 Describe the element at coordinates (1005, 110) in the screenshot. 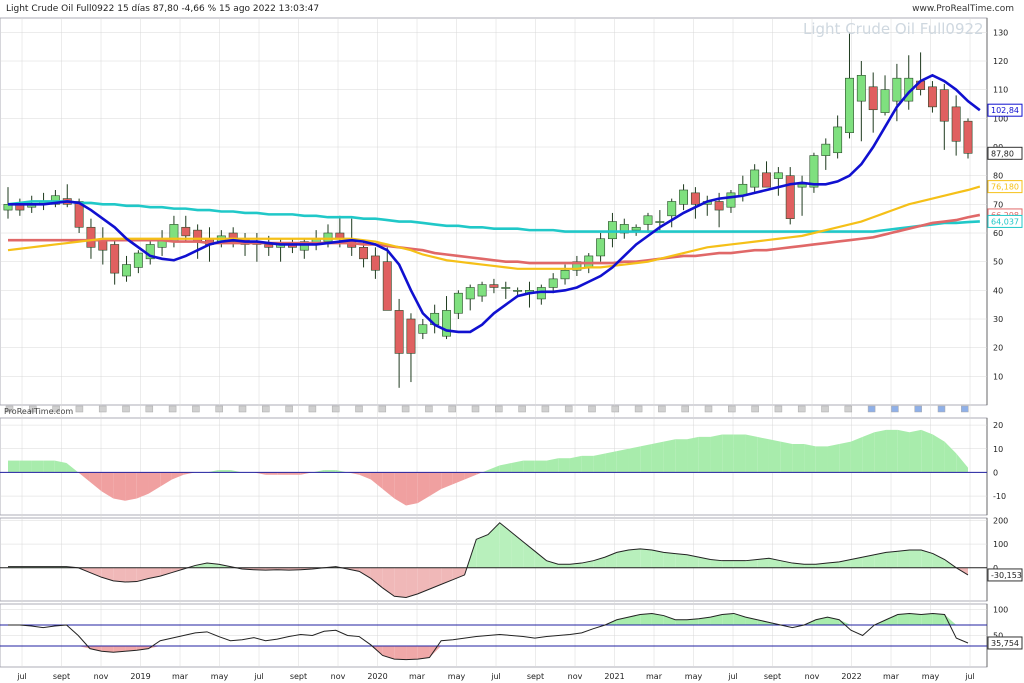

I see `axis-value-label: 102,84` at that location.